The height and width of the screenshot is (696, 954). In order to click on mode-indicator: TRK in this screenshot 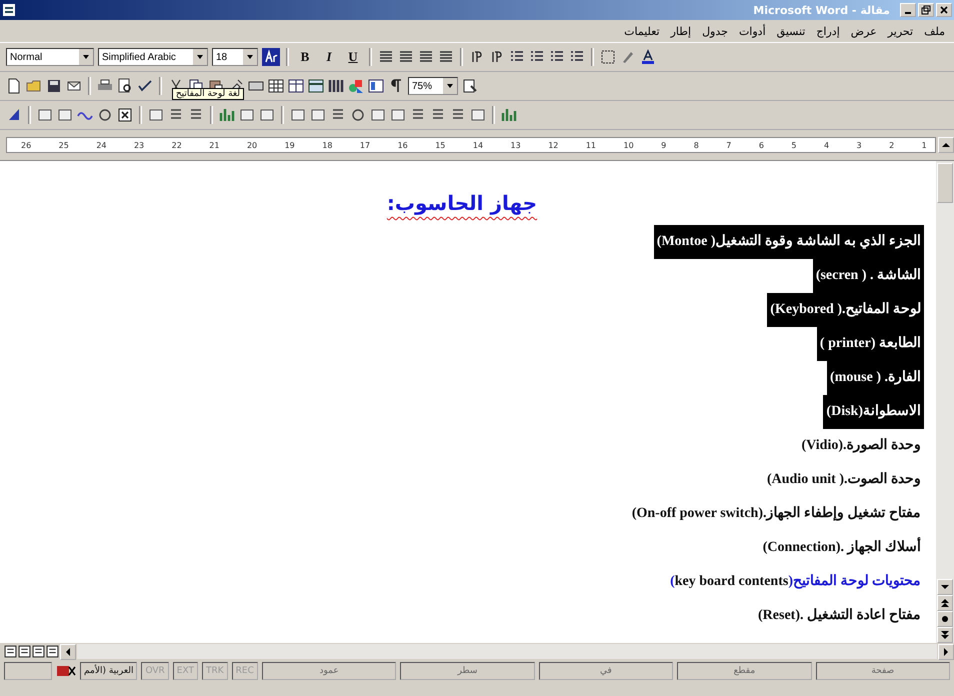, I will do `click(215, 671)`.